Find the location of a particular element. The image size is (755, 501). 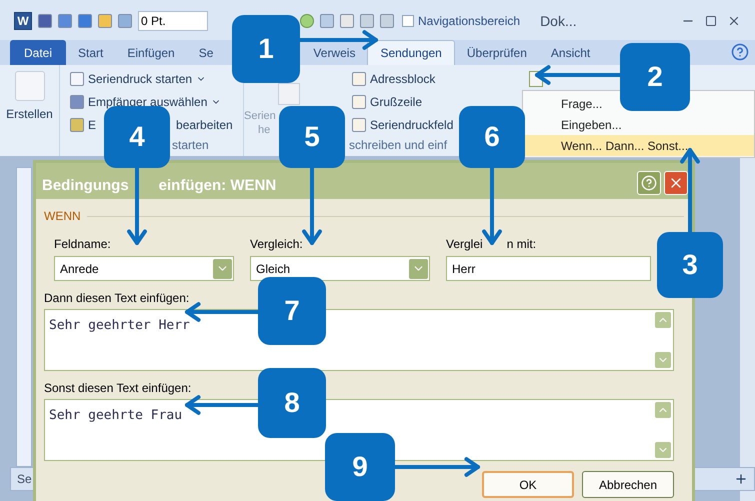

ribbon-tab: Start is located at coordinates (91, 52).